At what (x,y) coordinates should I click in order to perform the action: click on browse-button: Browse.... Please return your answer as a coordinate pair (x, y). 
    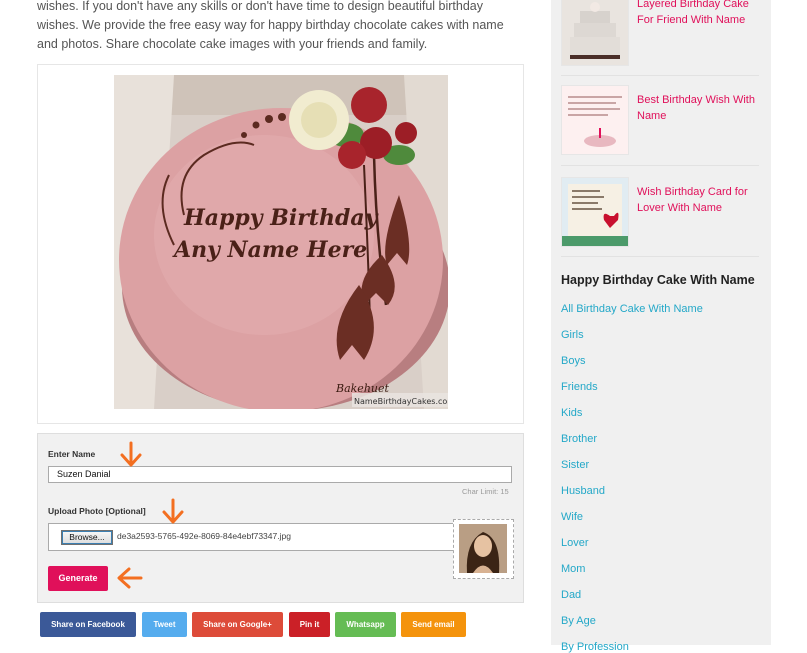
    Looking at the image, I should click on (87, 537).